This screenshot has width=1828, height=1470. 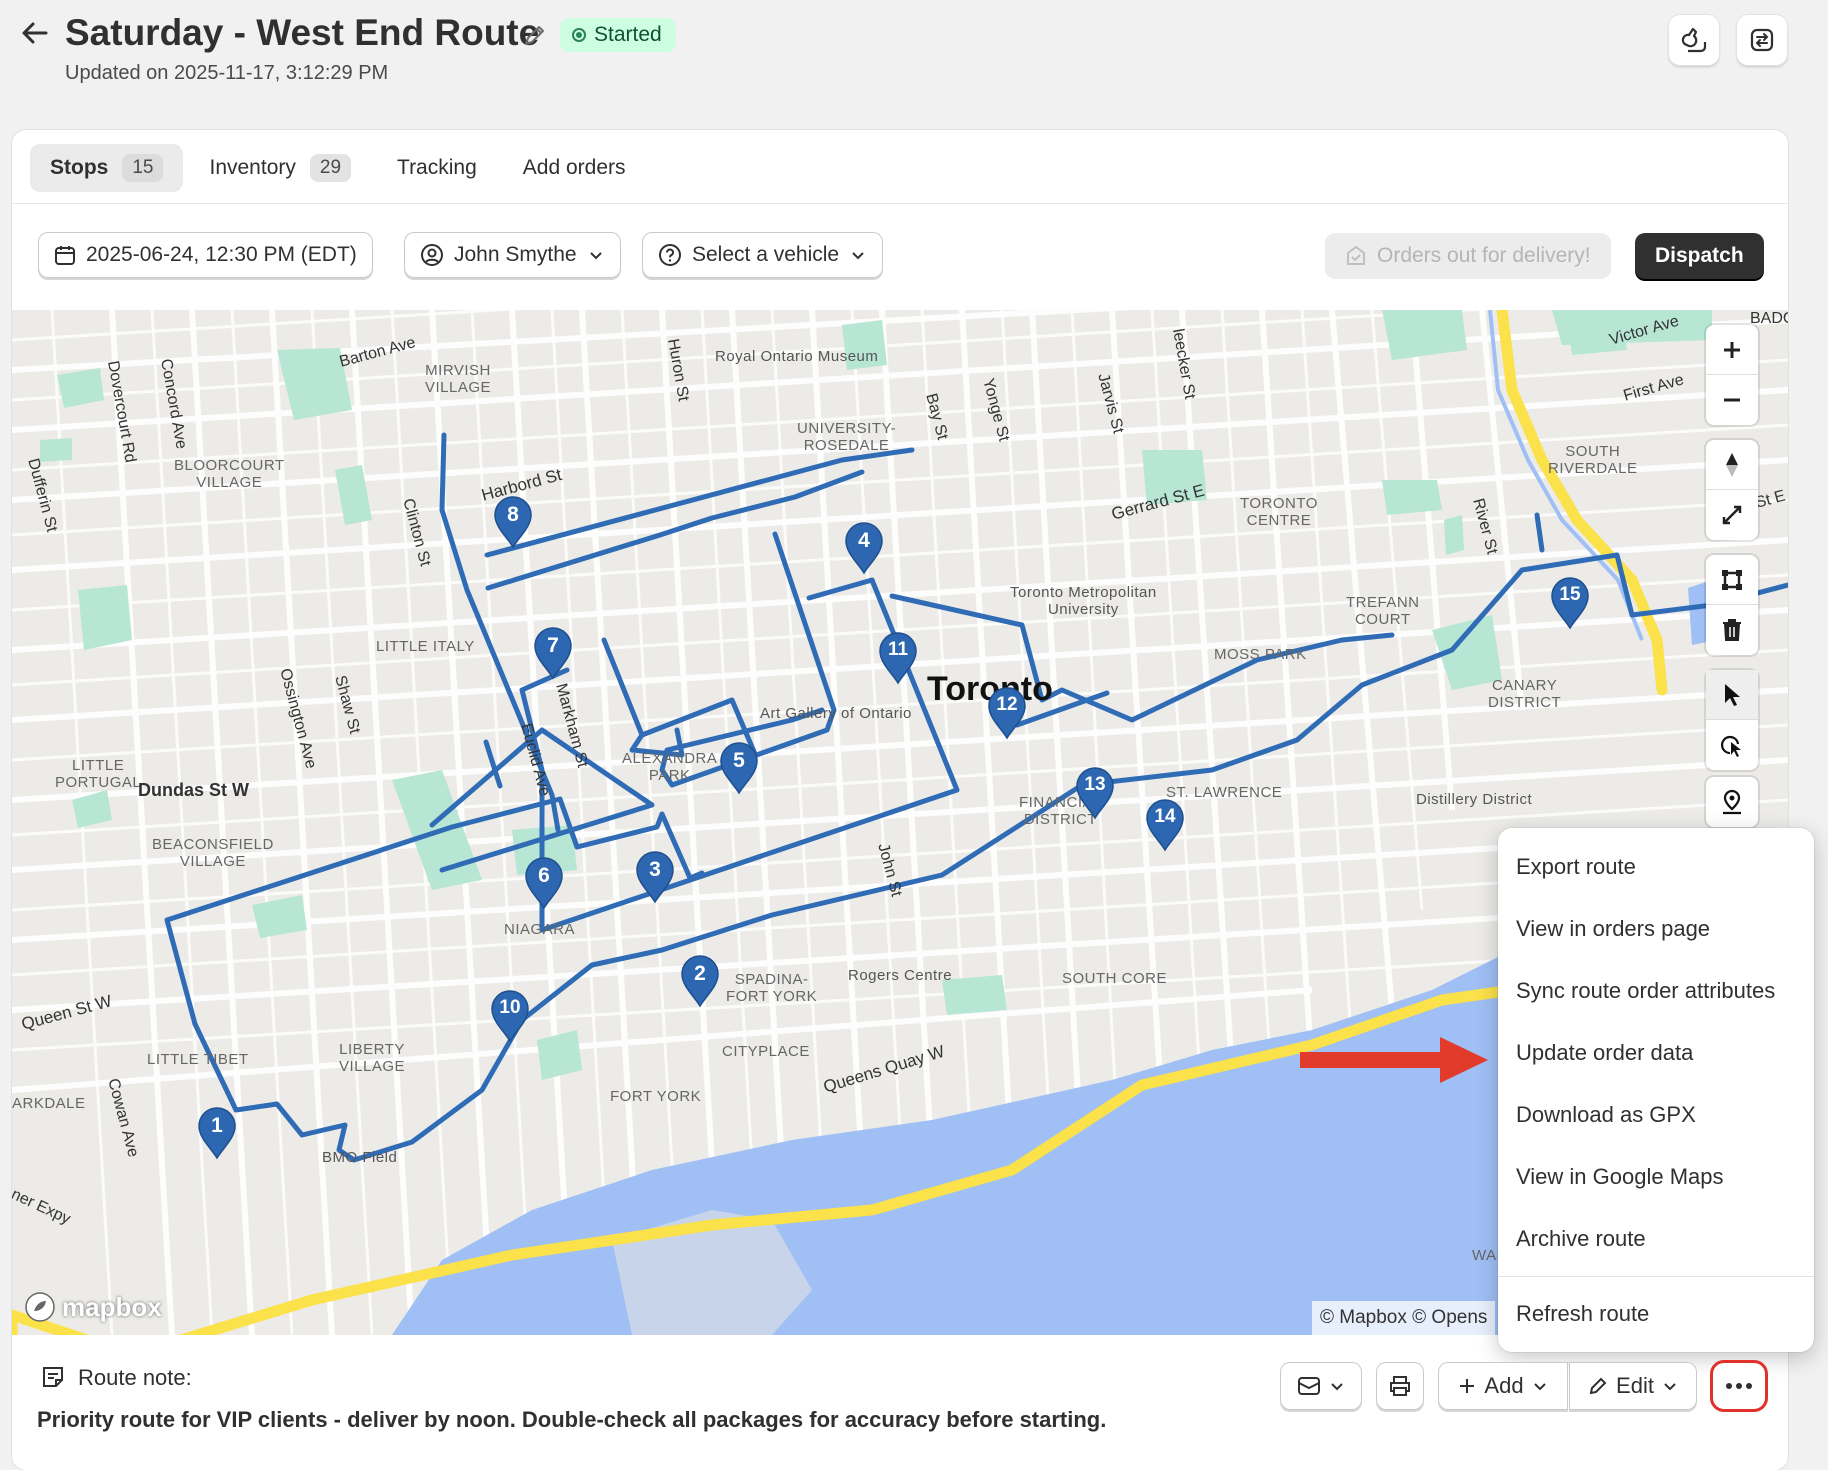 I want to click on menu-item-refresh-route: Refresh route, so click(x=1656, y=1314).